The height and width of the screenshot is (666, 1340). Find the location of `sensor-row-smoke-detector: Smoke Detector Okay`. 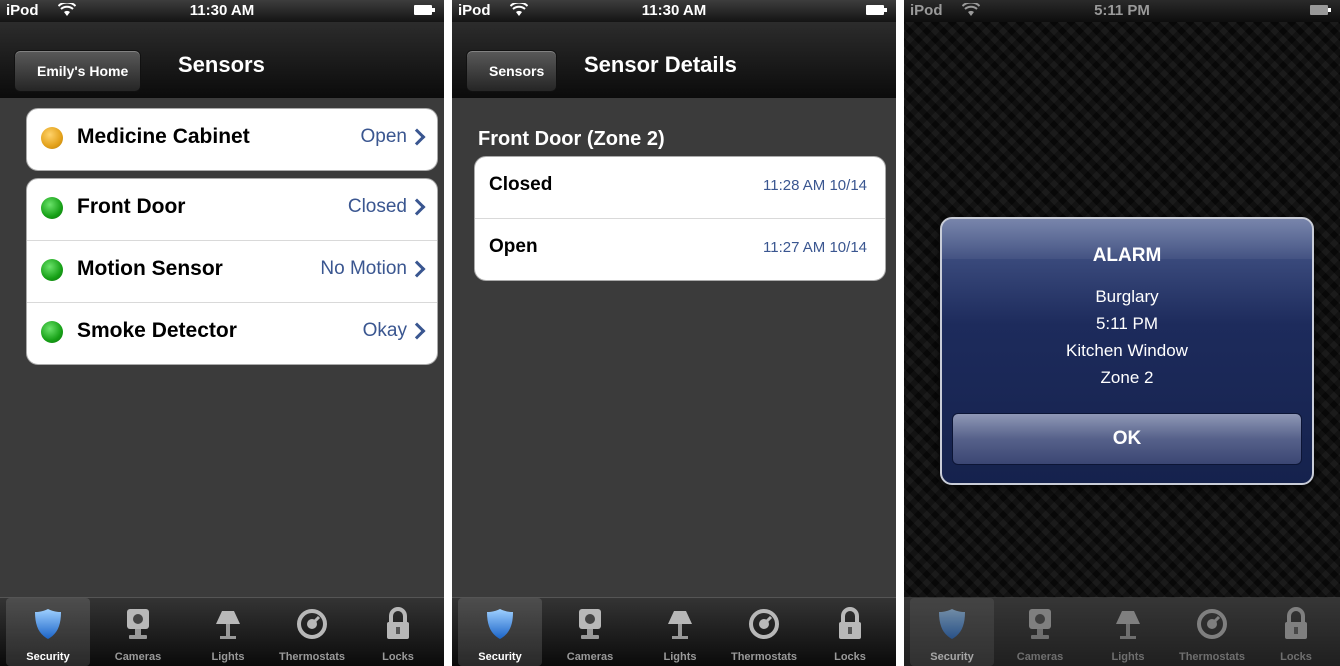

sensor-row-smoke-detector: Smoke Detector Okay is located at coordinates (232, 333).